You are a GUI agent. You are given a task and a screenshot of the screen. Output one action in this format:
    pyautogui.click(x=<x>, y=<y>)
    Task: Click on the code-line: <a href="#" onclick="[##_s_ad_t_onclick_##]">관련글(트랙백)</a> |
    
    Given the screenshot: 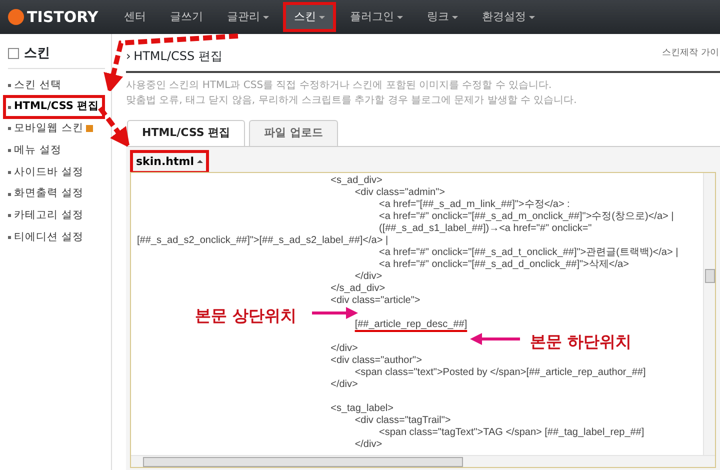 What is the action you would take?
    pyautogui.click(x=528, y=252)
    